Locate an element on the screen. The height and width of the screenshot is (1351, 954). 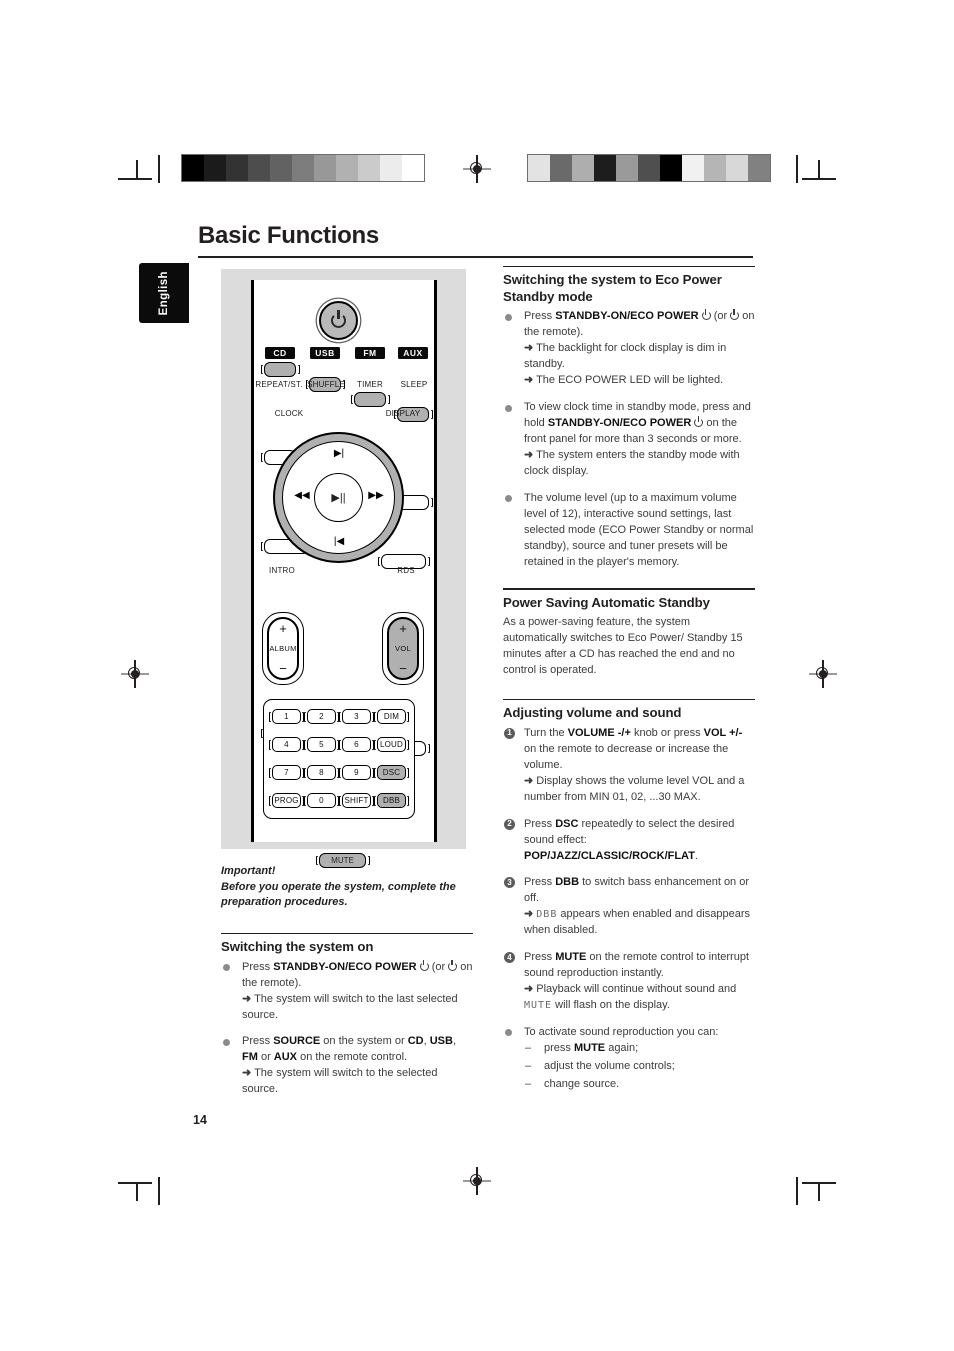
crop-mark-top-left-v2 is located at coordinates (159, 169).